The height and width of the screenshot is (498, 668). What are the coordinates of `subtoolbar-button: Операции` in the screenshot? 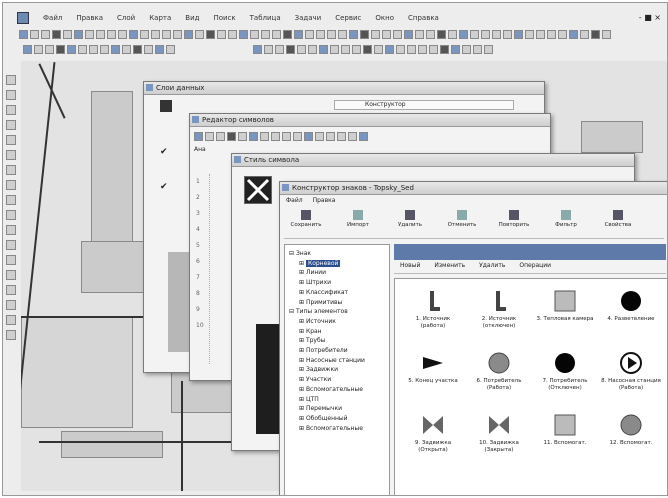 It's located at (535, 267).